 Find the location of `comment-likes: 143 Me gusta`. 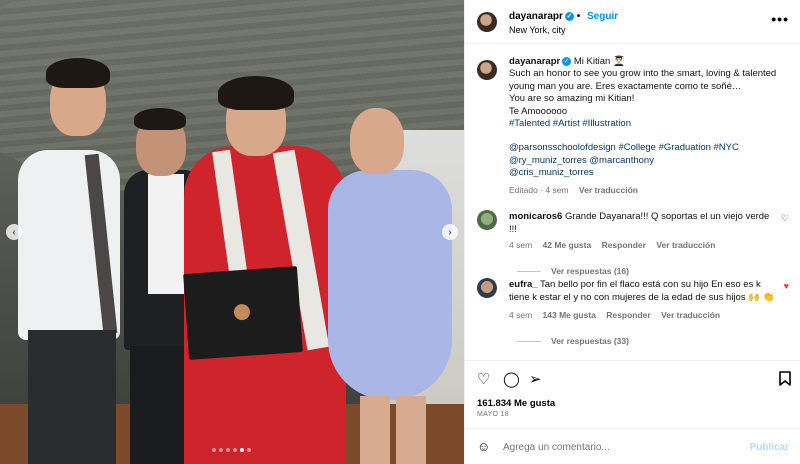

comment-likes: 143 Me gusta is located at coordinates (569, 315).